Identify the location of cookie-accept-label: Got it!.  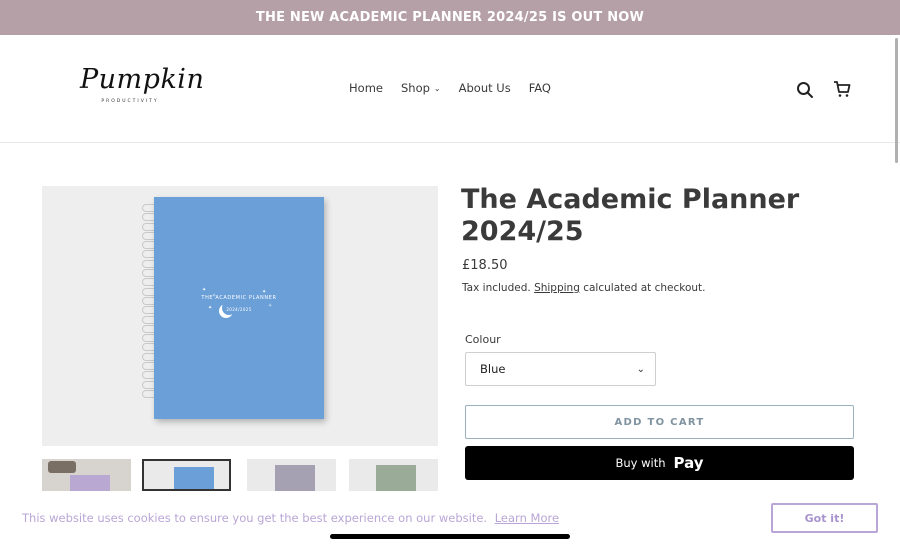
(824, 518).